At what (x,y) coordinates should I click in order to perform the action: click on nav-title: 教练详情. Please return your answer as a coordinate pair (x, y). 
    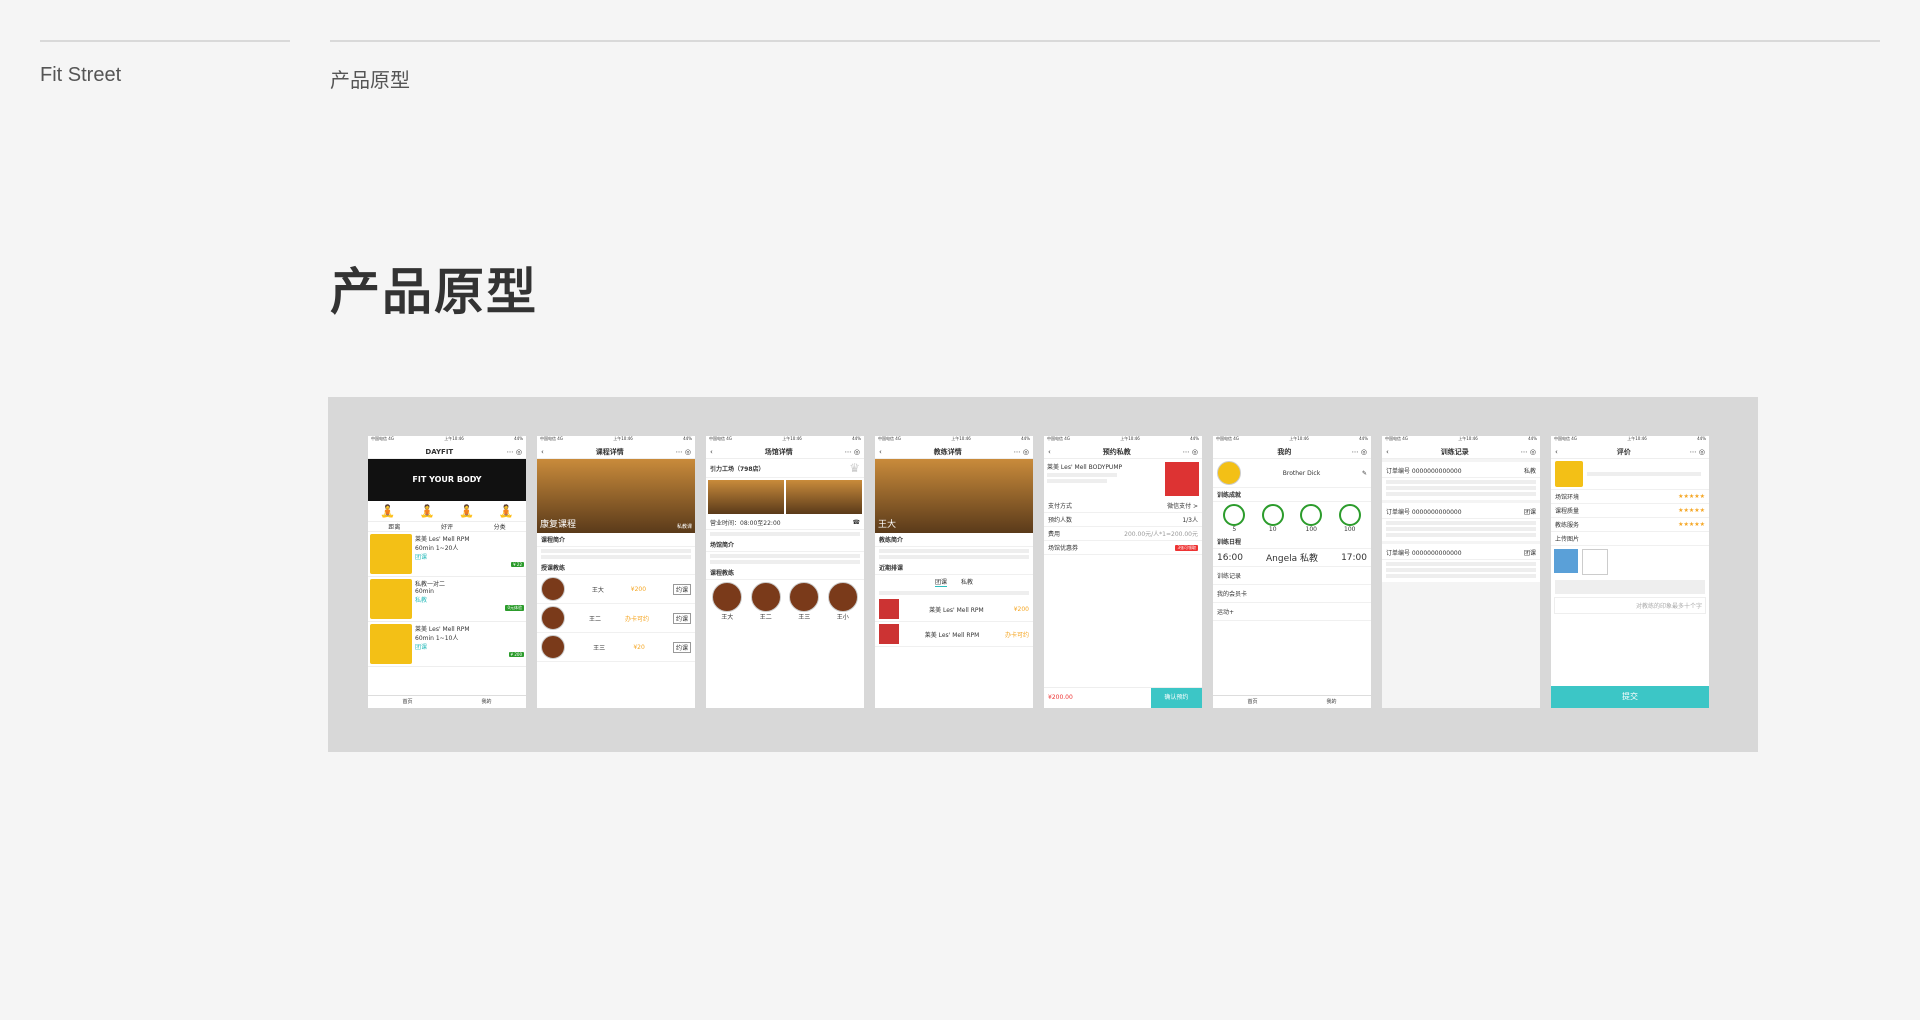
    Looking at the image, I should click on (947, 451).